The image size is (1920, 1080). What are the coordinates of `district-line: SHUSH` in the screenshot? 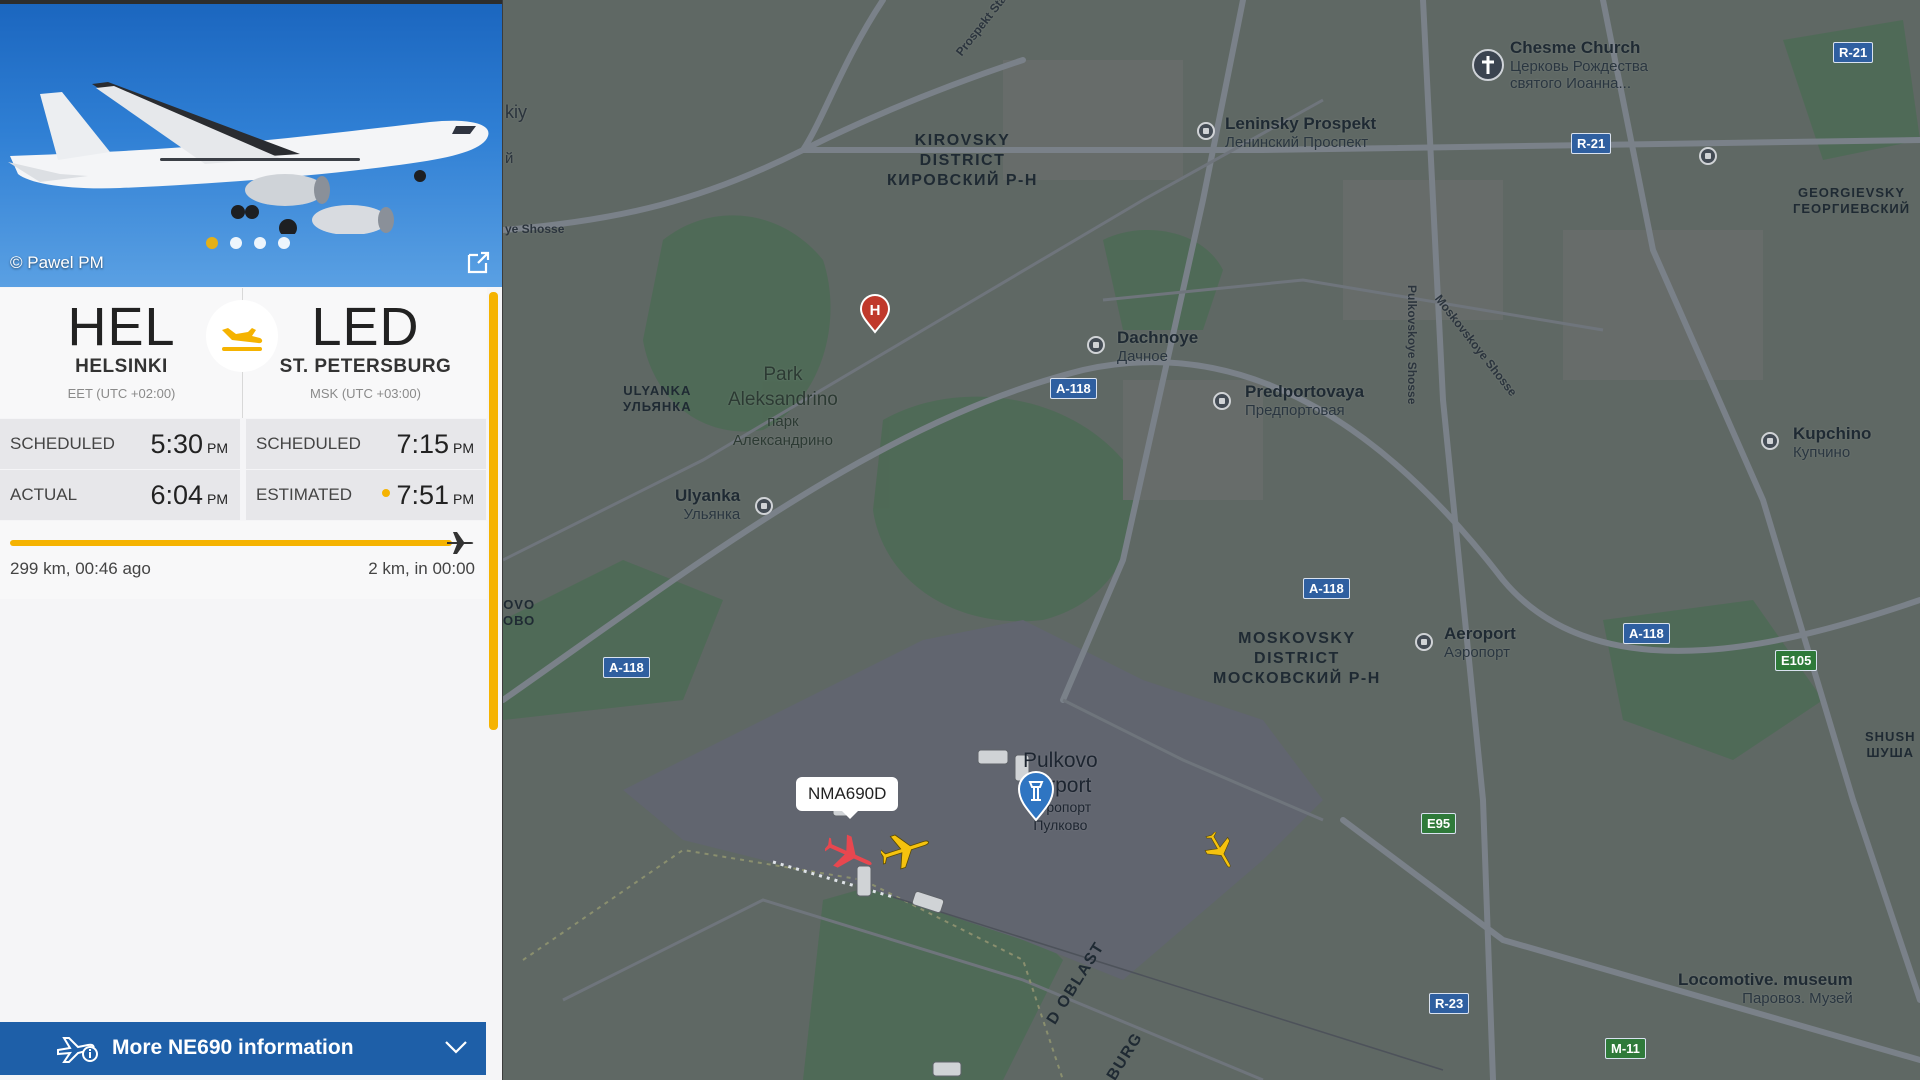 It's located at (1890, 736).